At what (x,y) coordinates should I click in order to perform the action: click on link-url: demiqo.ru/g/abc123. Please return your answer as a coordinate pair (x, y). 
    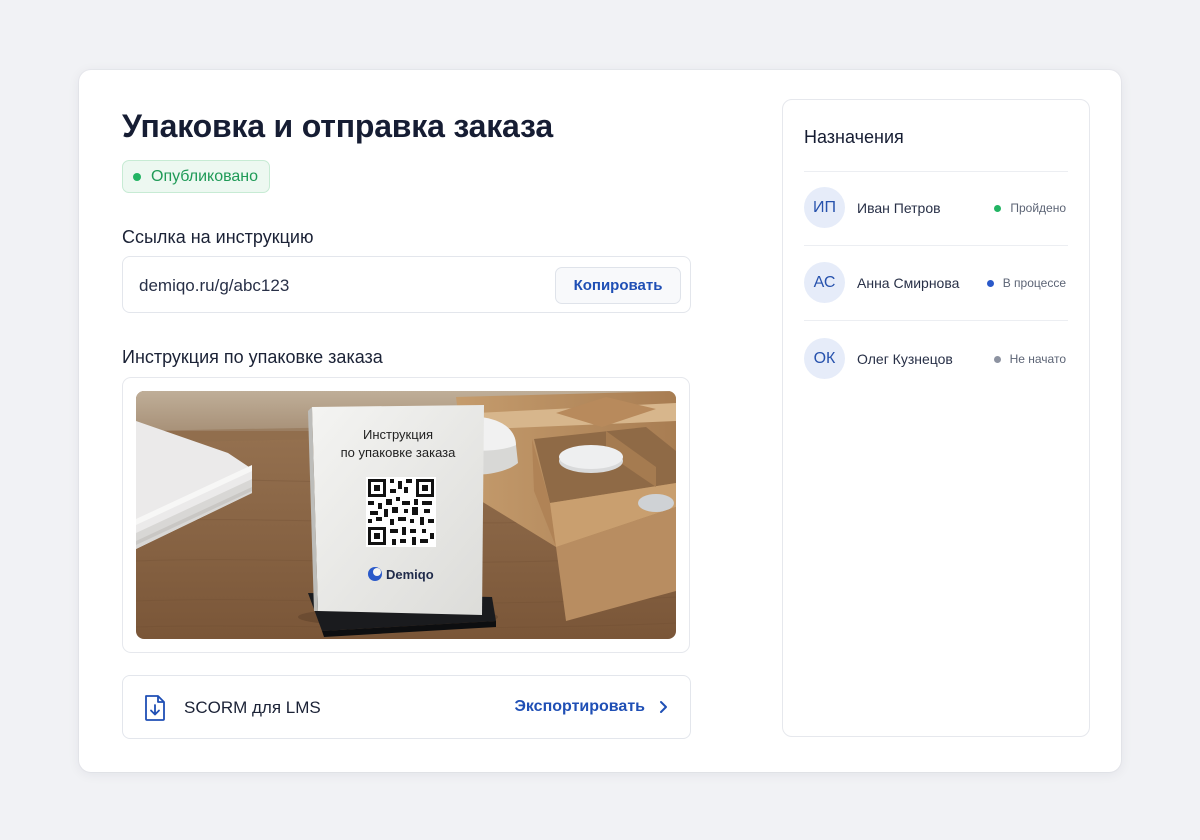
    Looking at the image, I should click on (214, 286).